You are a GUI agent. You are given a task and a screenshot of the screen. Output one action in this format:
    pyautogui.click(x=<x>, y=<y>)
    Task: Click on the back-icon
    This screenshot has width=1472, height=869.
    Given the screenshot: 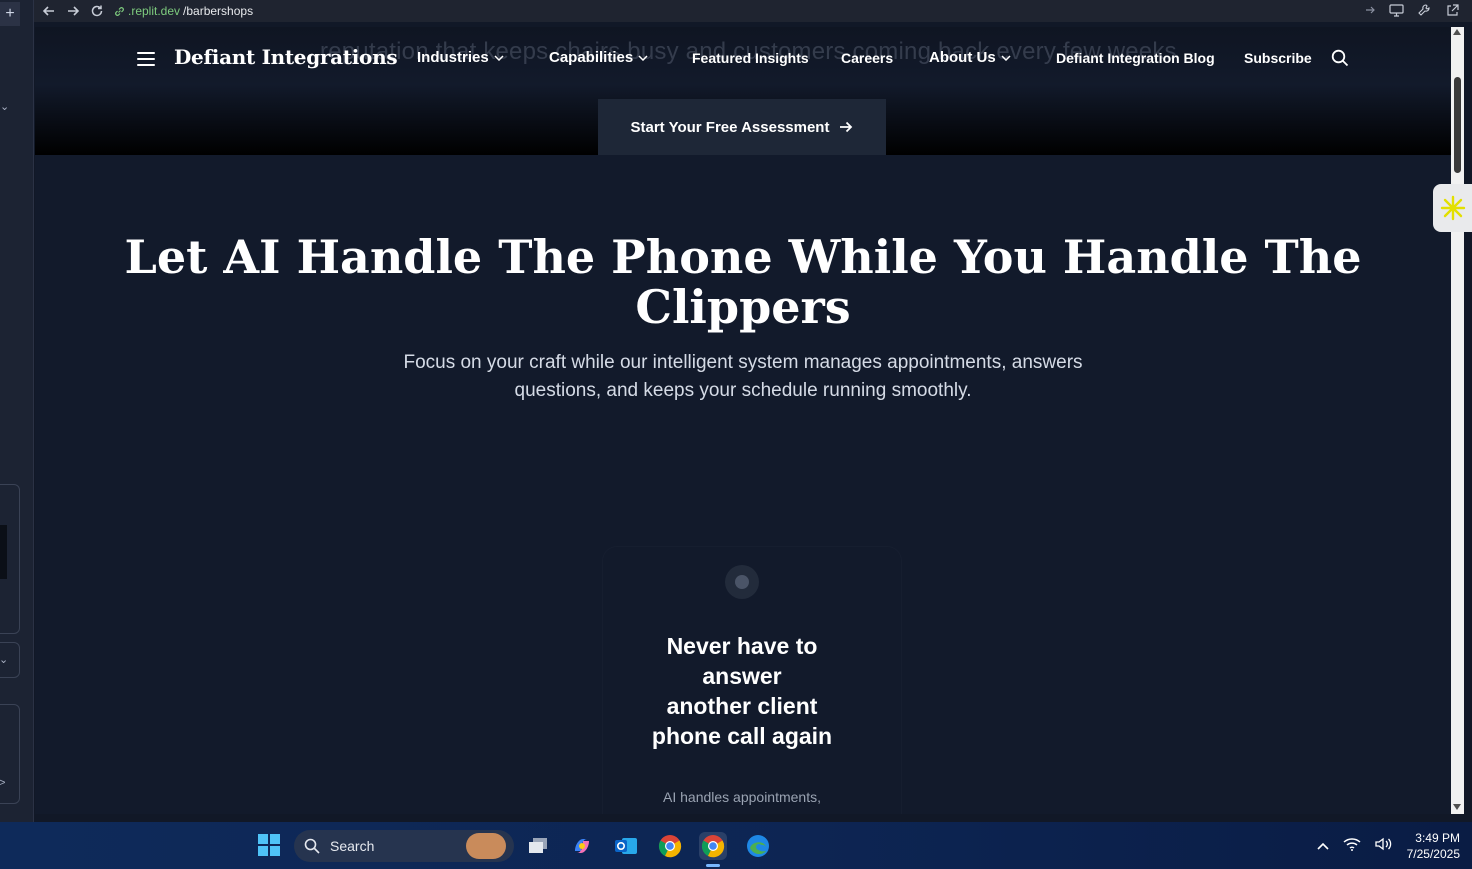 What is the action you would take?
    pyautogui.click(x=49, y=11)
    